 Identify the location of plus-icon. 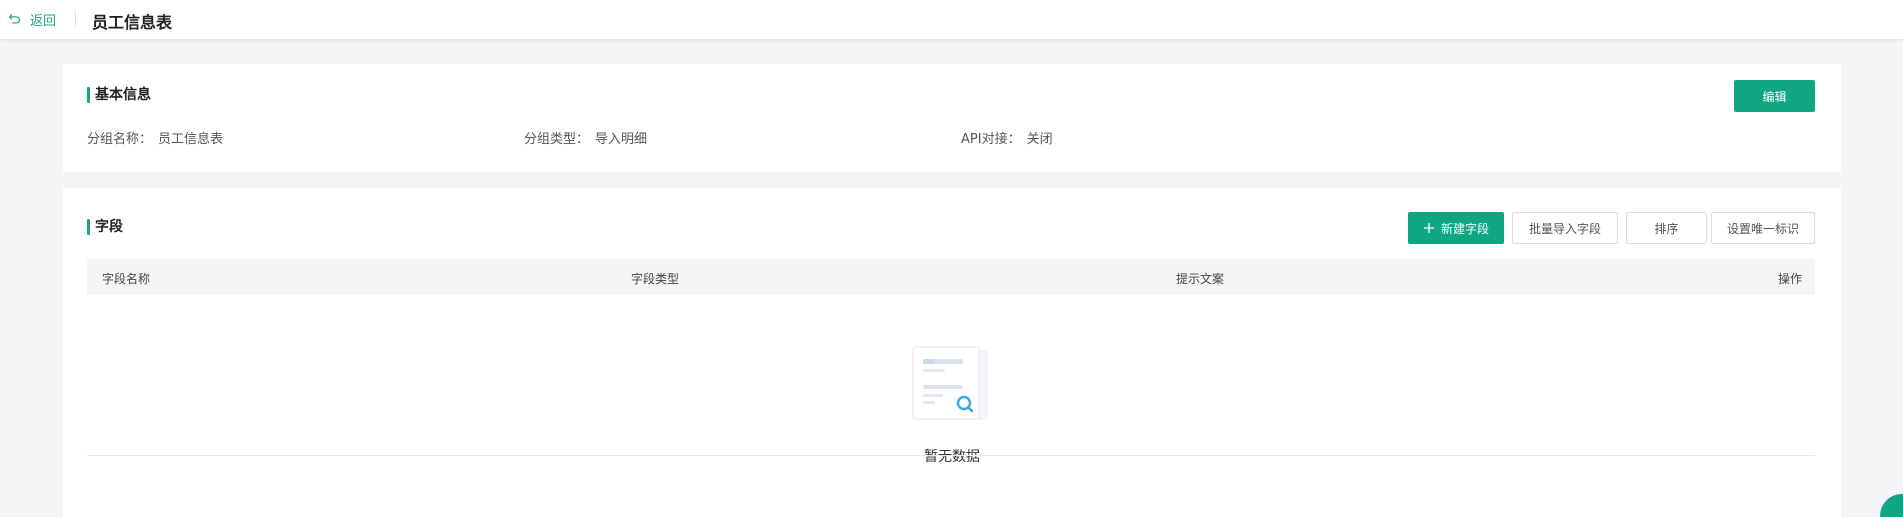
(1428, 228).